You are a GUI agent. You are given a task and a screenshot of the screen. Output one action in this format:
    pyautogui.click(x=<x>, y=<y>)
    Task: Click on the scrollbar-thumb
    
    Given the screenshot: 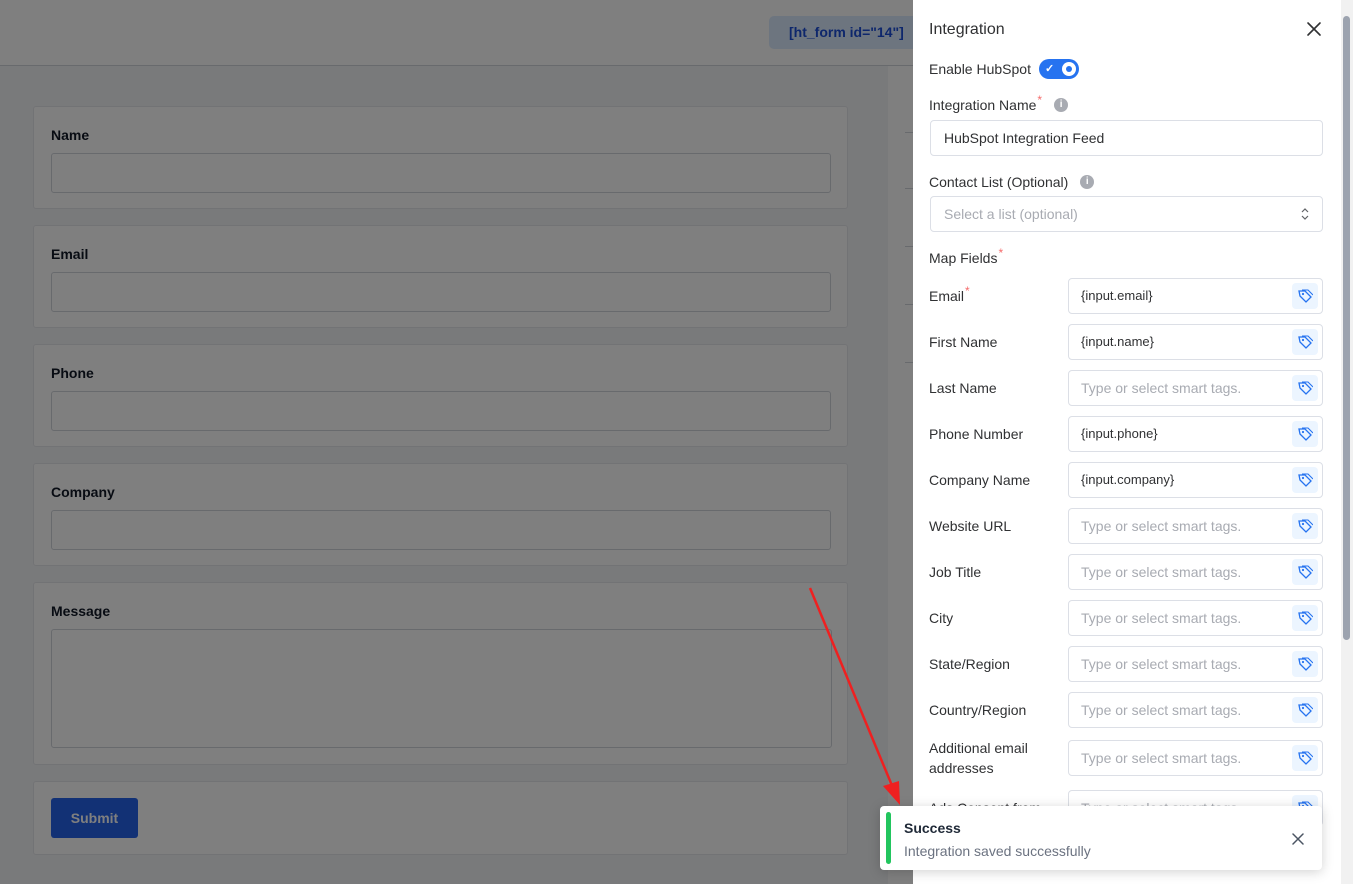 What is the action you would take?
    pyautogui.click(x=1346, y=328)
    